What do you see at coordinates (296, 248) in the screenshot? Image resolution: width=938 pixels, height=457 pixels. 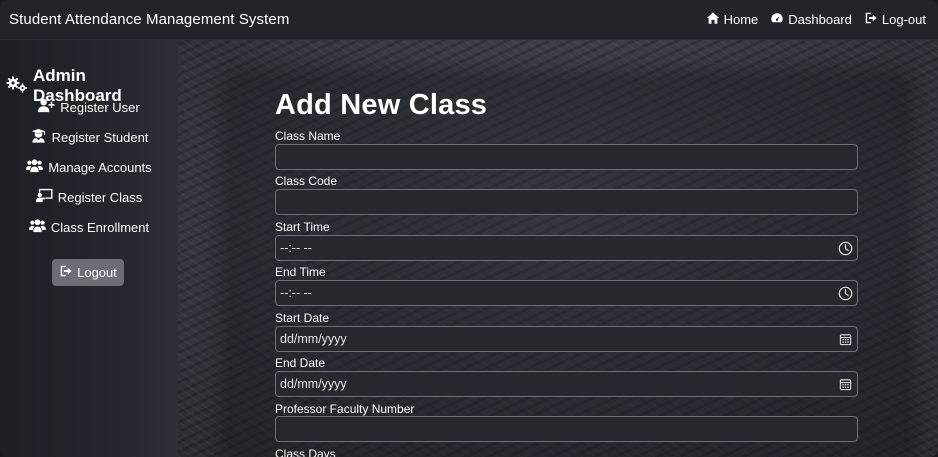 I see `start-time-value: --:-- --` at bounding box center [296, 248].